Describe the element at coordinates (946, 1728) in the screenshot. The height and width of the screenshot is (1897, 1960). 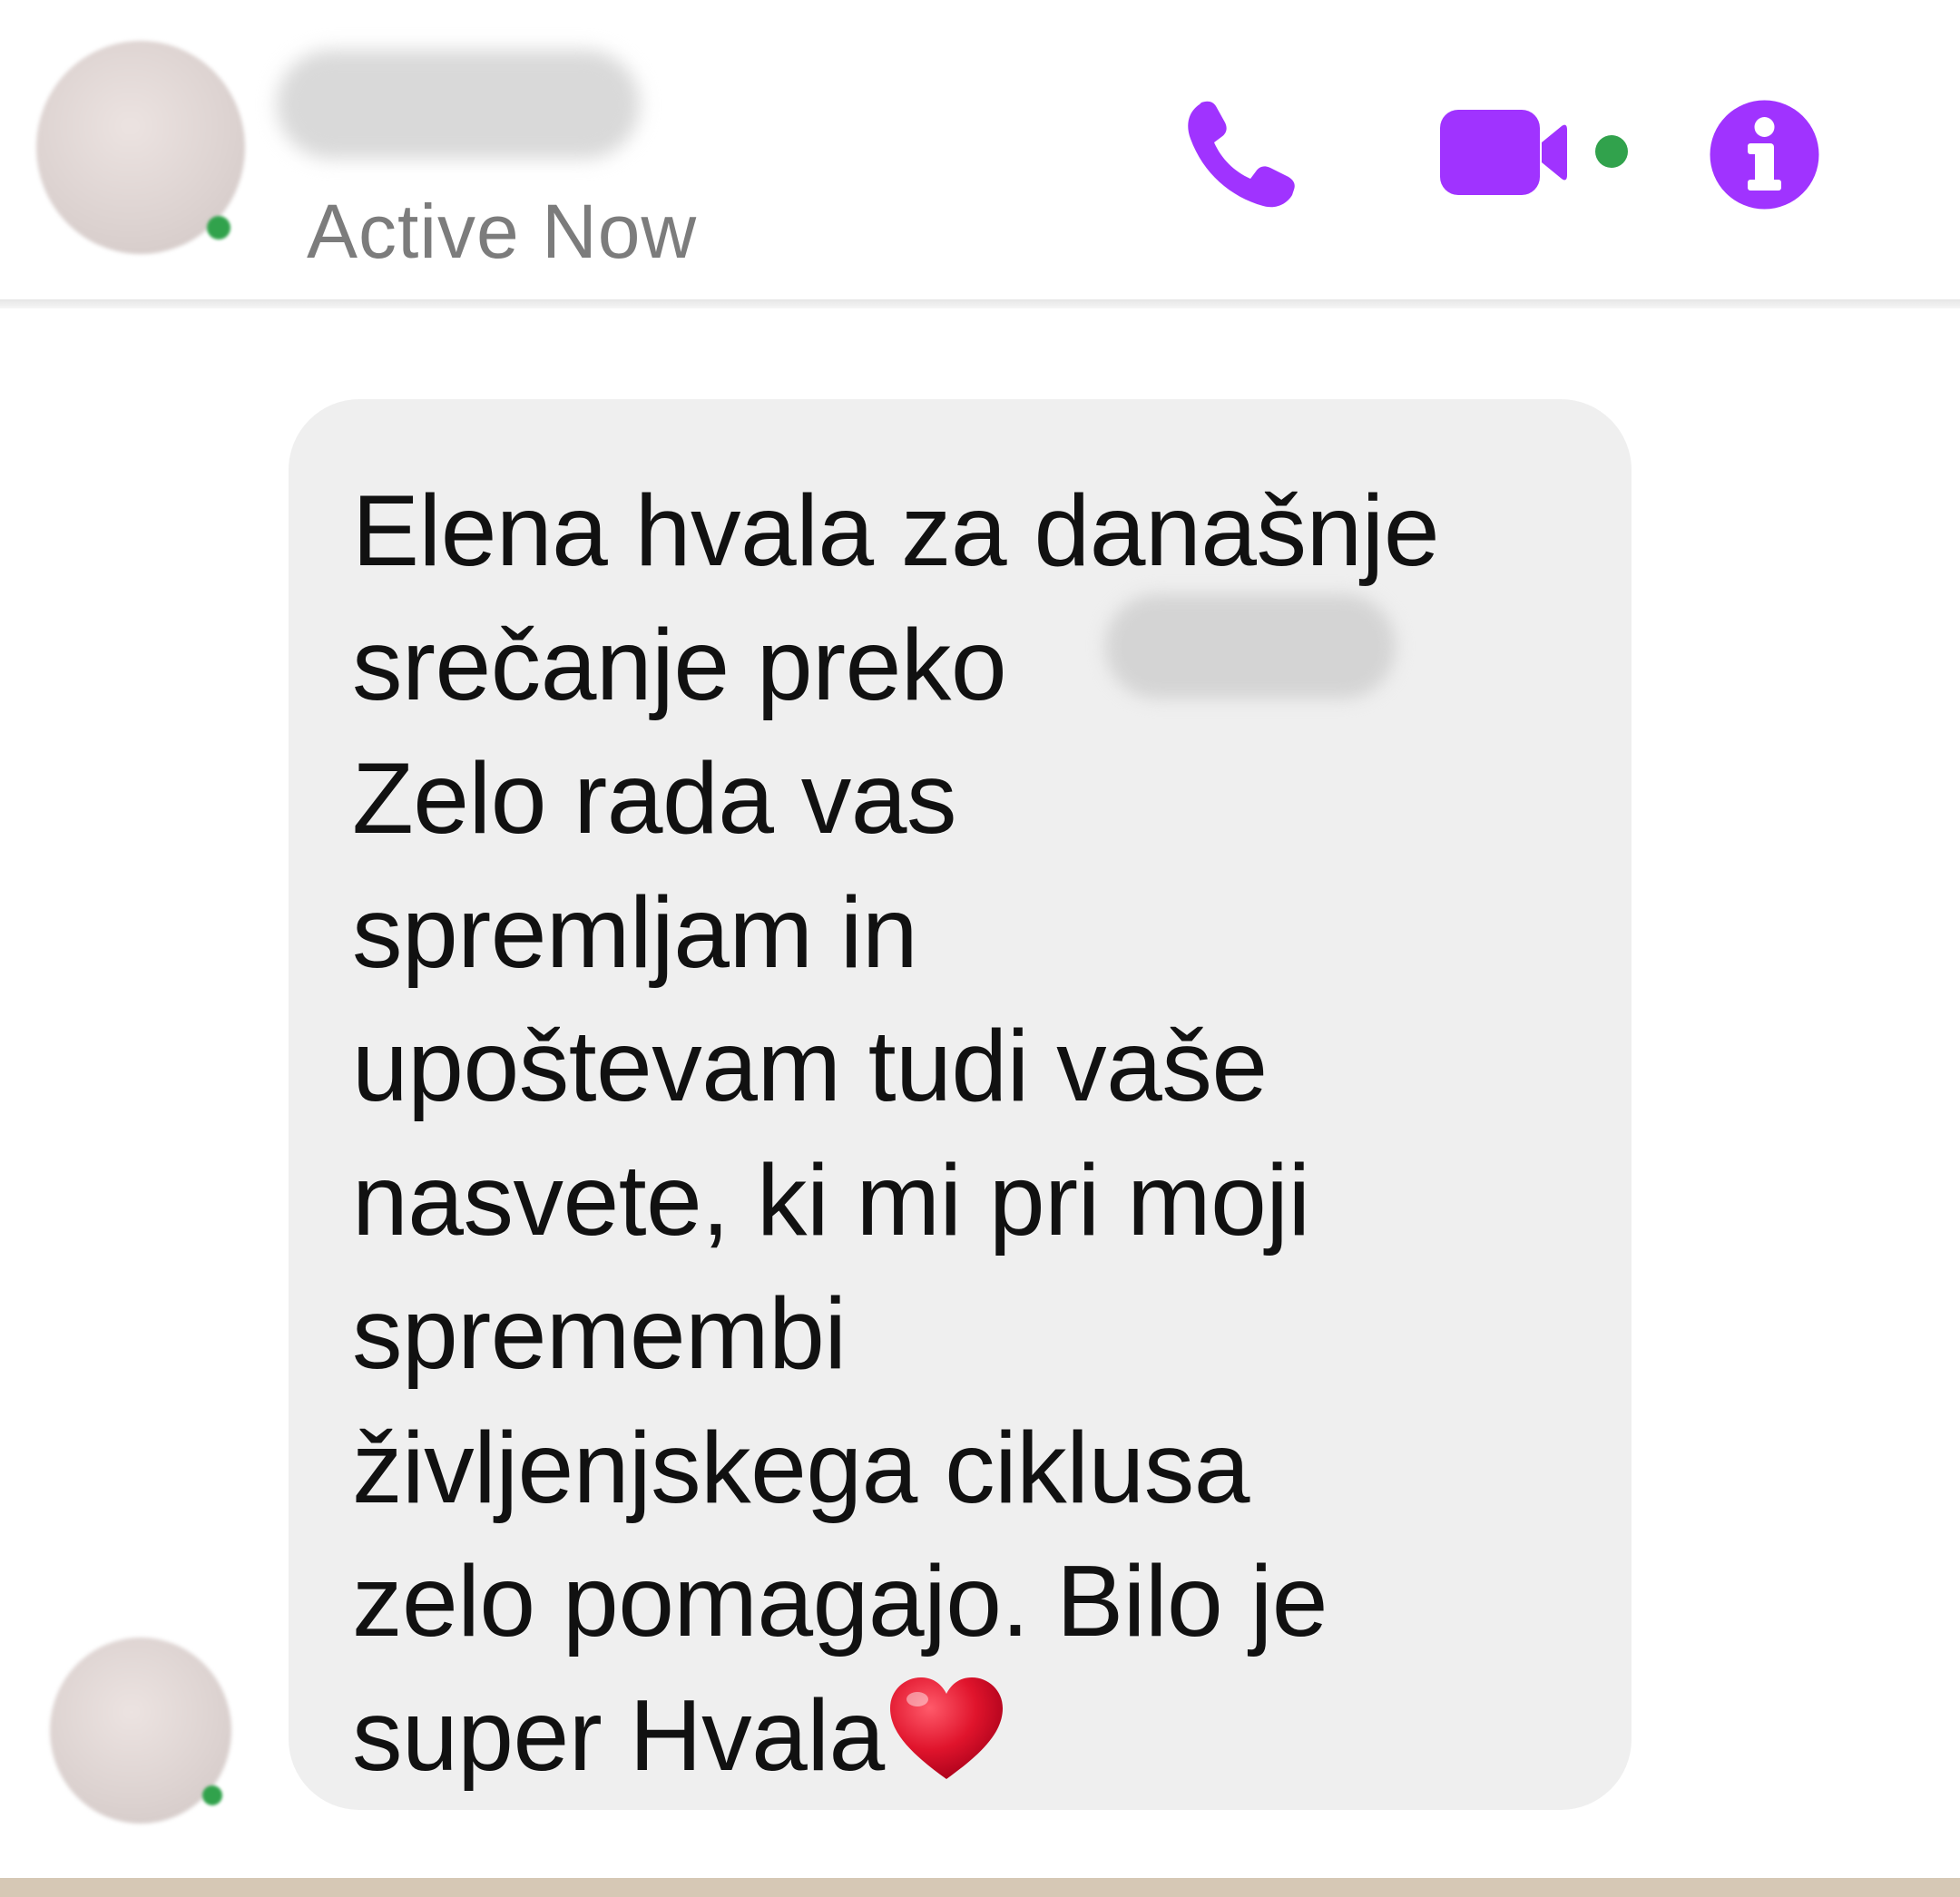
I see `heart-emoji-icon` at that location.